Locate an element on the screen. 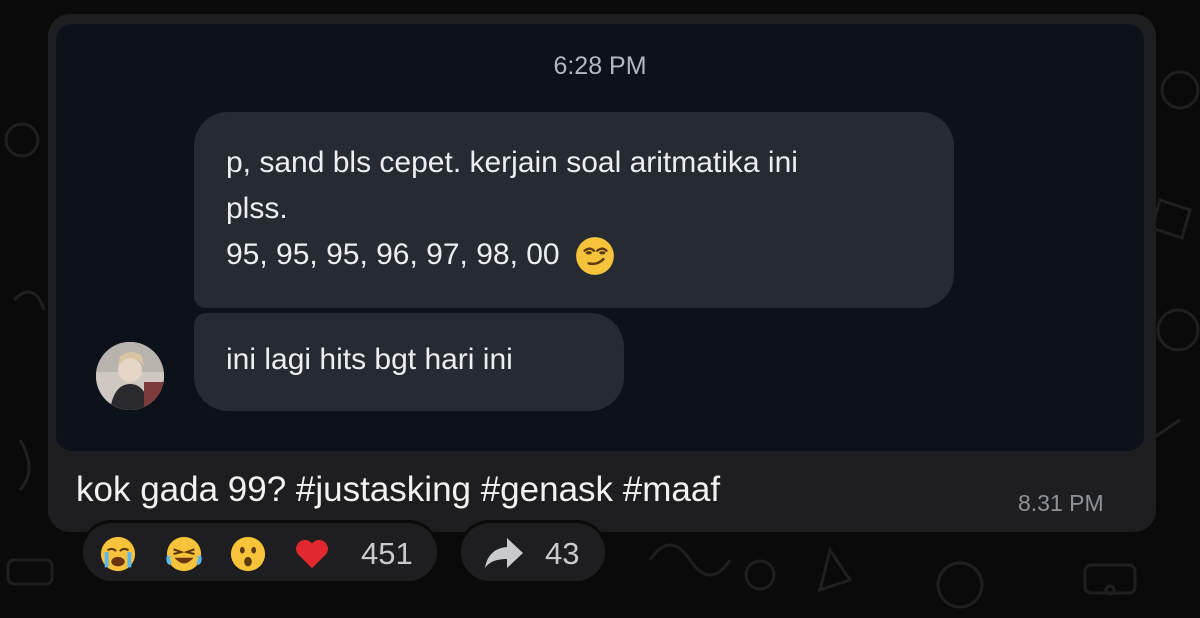 The width and height of the screenshot is (1200, 618). surprised-emoji is located at coordinates (248, 554).